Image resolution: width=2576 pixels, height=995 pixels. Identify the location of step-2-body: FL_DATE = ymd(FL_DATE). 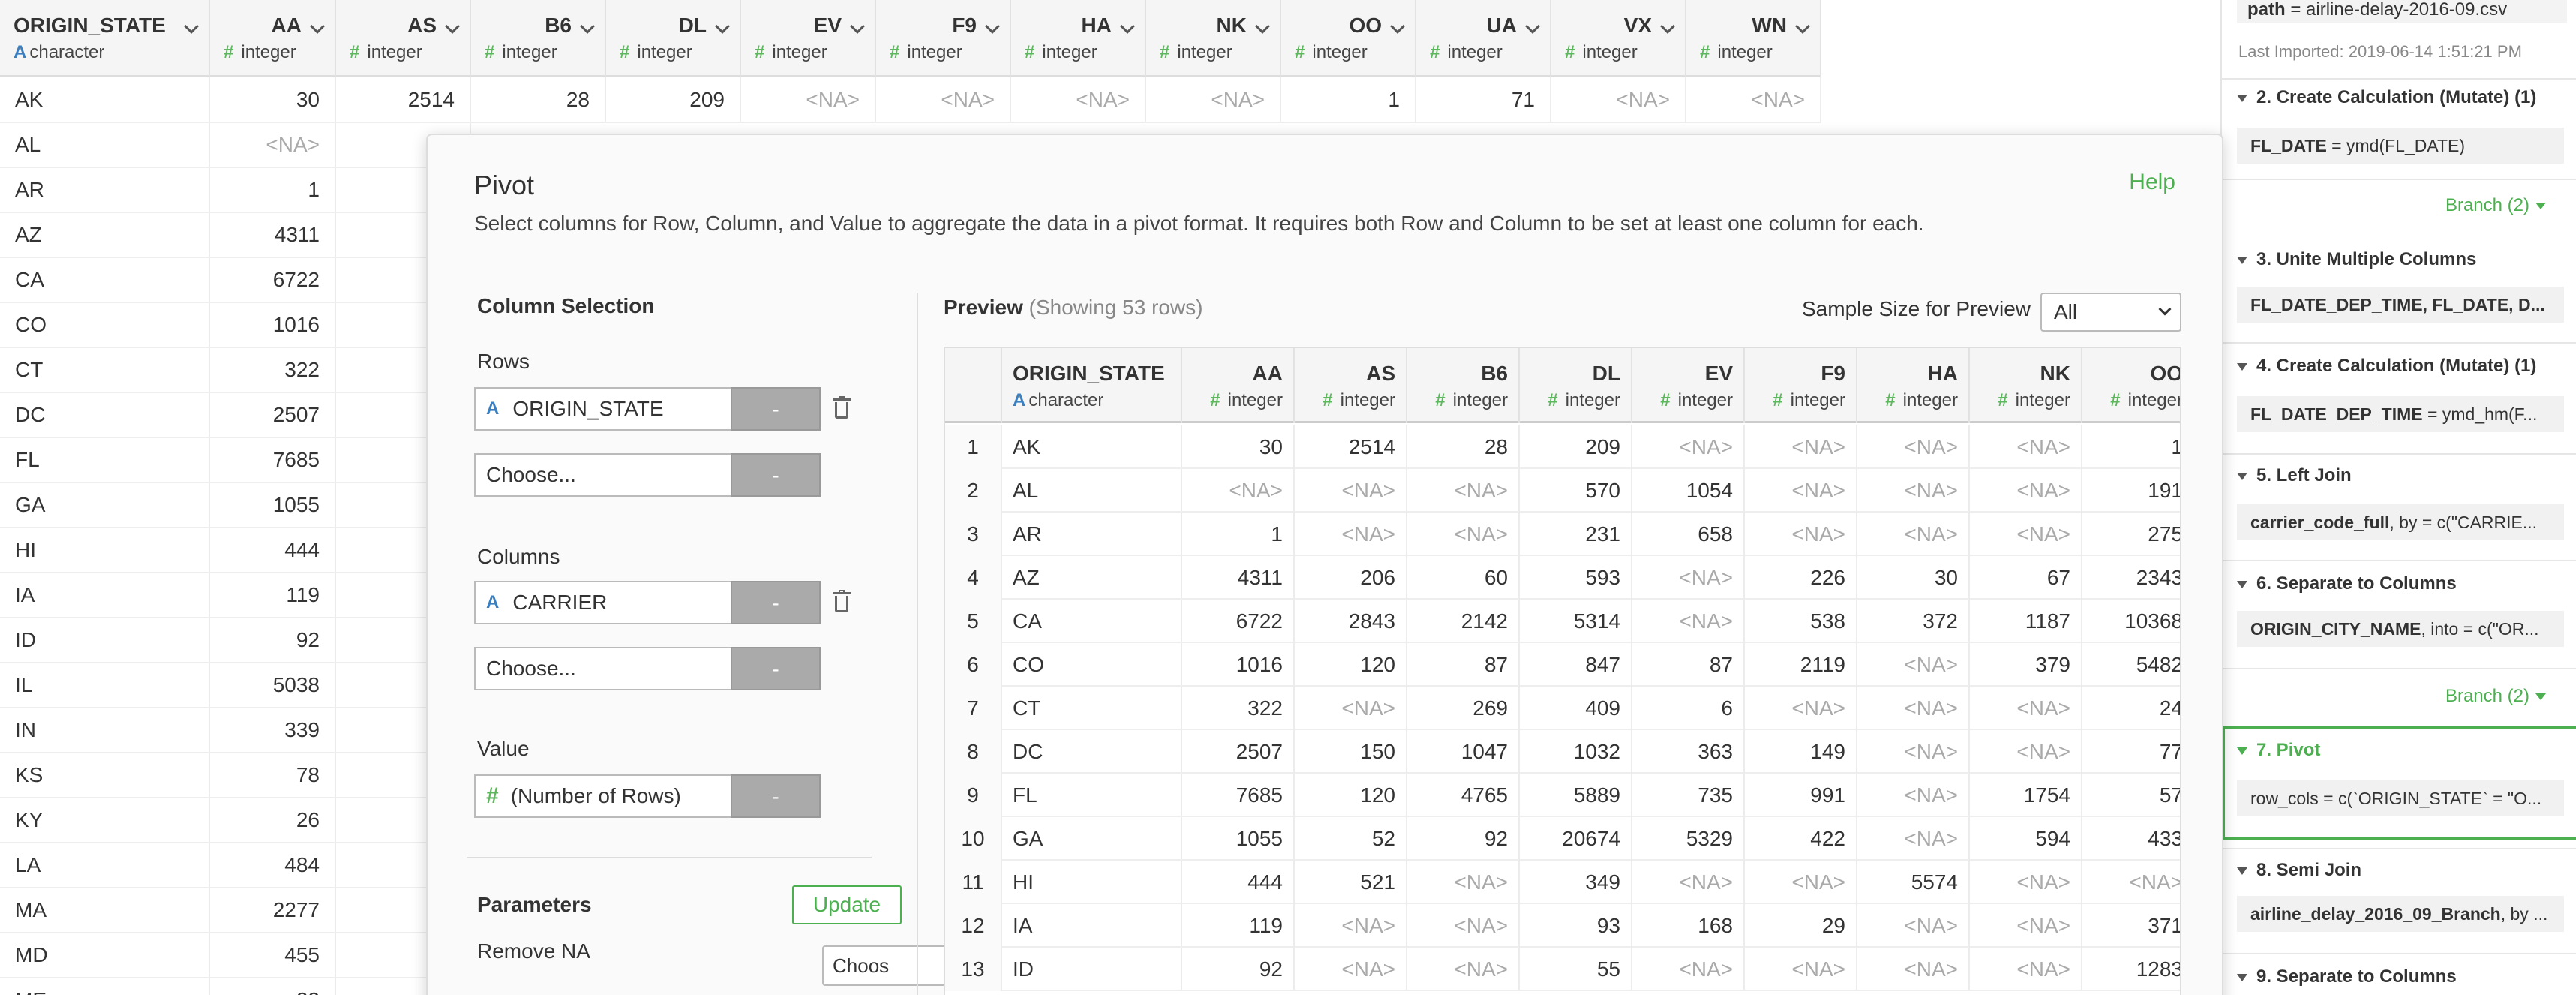
(2400, 146).